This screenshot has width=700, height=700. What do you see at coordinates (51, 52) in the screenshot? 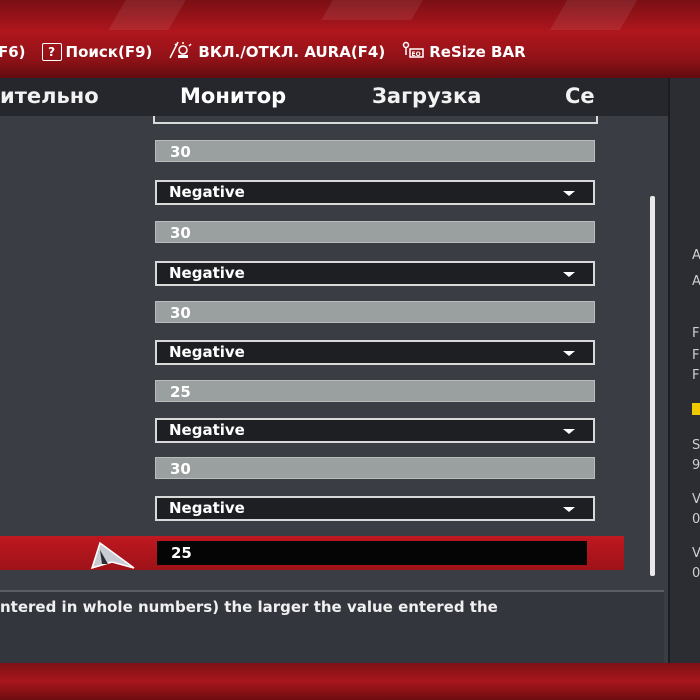
I see `question-box-icon: ?` at bounding box center [51, 52].